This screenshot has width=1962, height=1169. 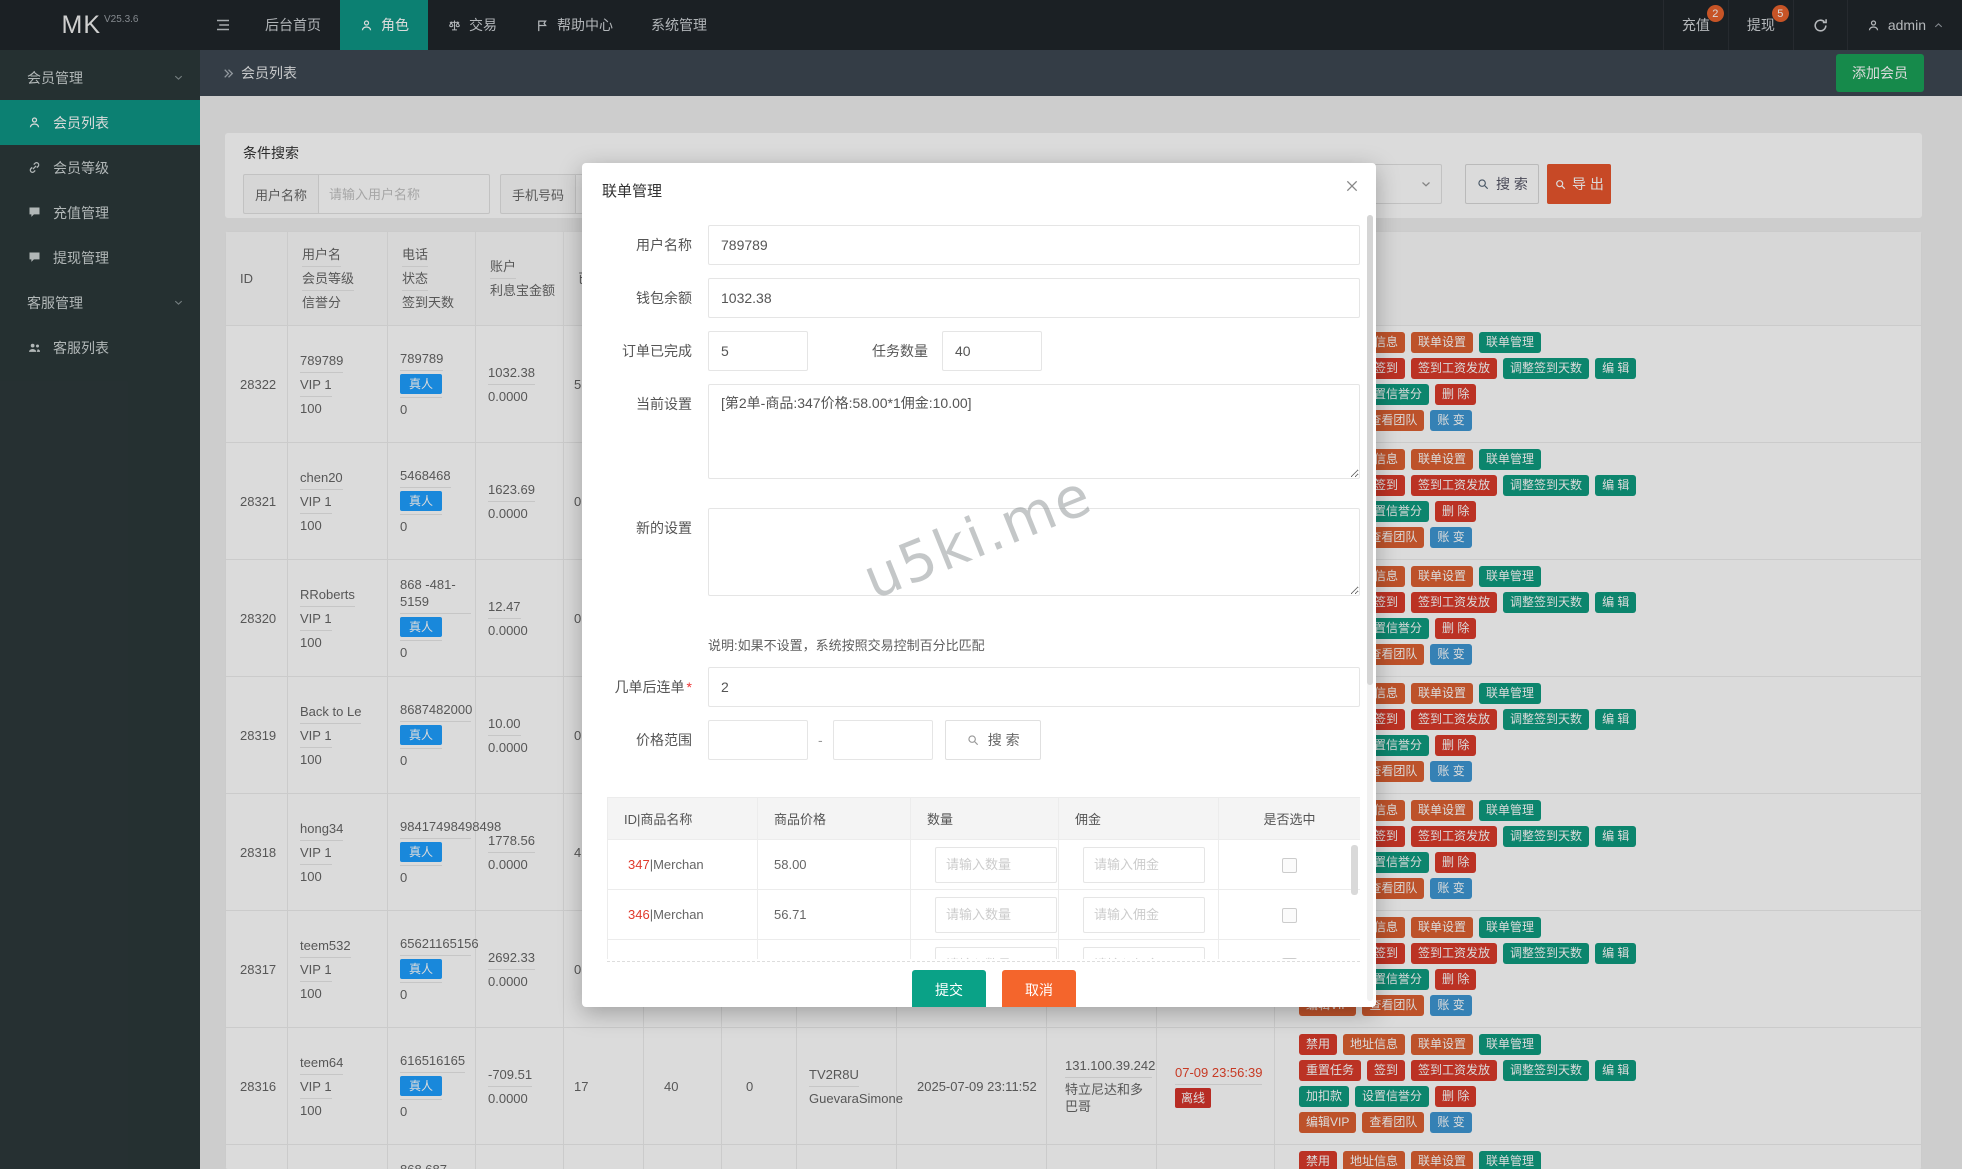 I want to click on product-row: 347|Merchan 58.00, so click(x=983, y=864).